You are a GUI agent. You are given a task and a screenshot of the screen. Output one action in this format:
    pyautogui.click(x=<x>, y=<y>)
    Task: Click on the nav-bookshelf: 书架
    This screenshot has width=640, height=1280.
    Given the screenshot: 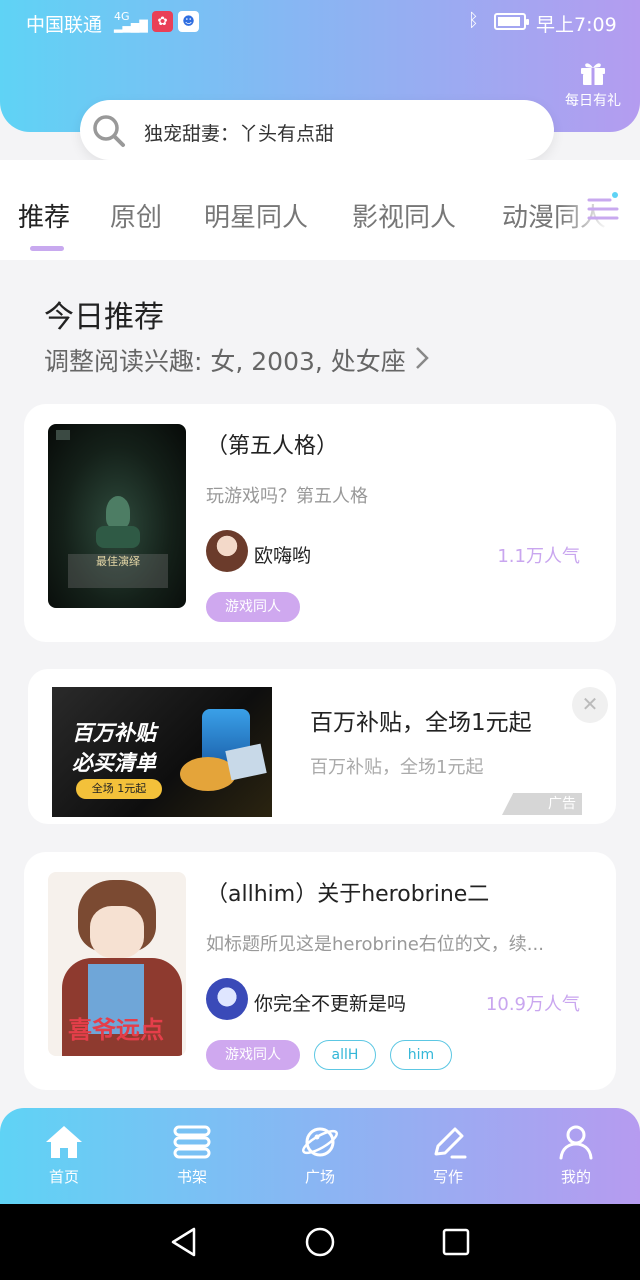 What is the action you would take?
    pyautogui.click(x=192, y=1155)
    